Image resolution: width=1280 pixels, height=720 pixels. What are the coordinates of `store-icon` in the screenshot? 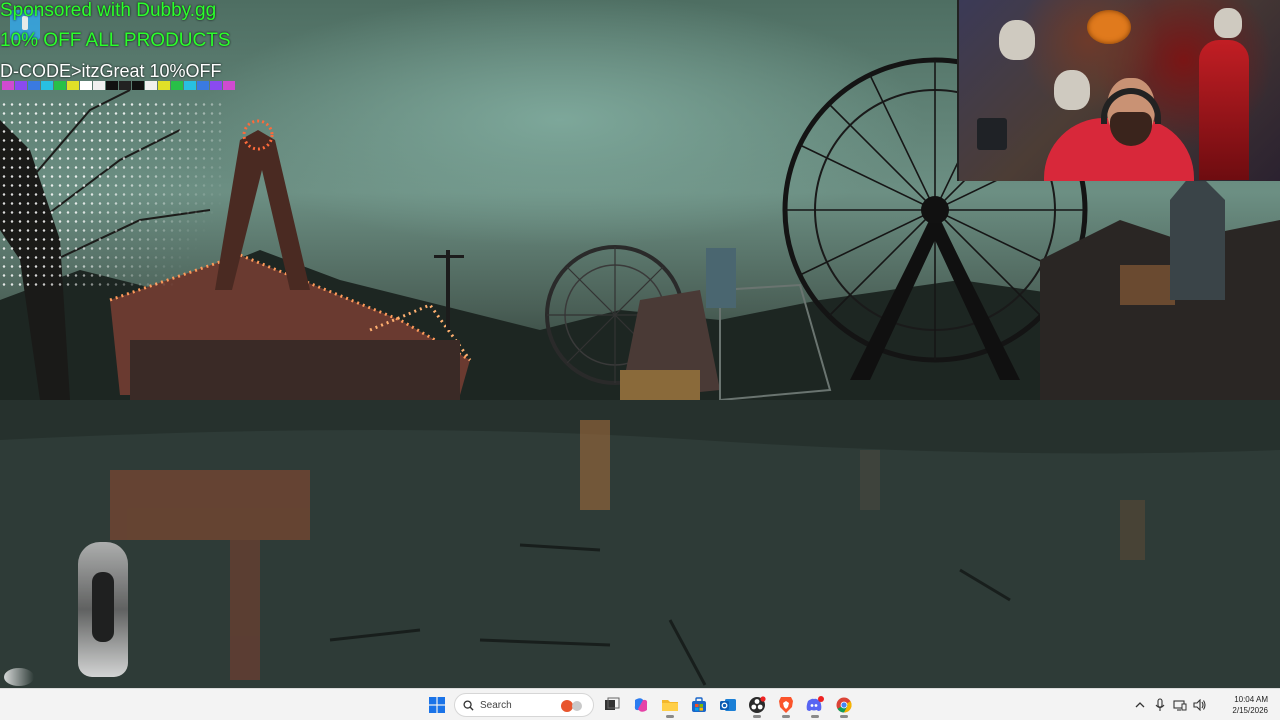 It's located at (698, 704).